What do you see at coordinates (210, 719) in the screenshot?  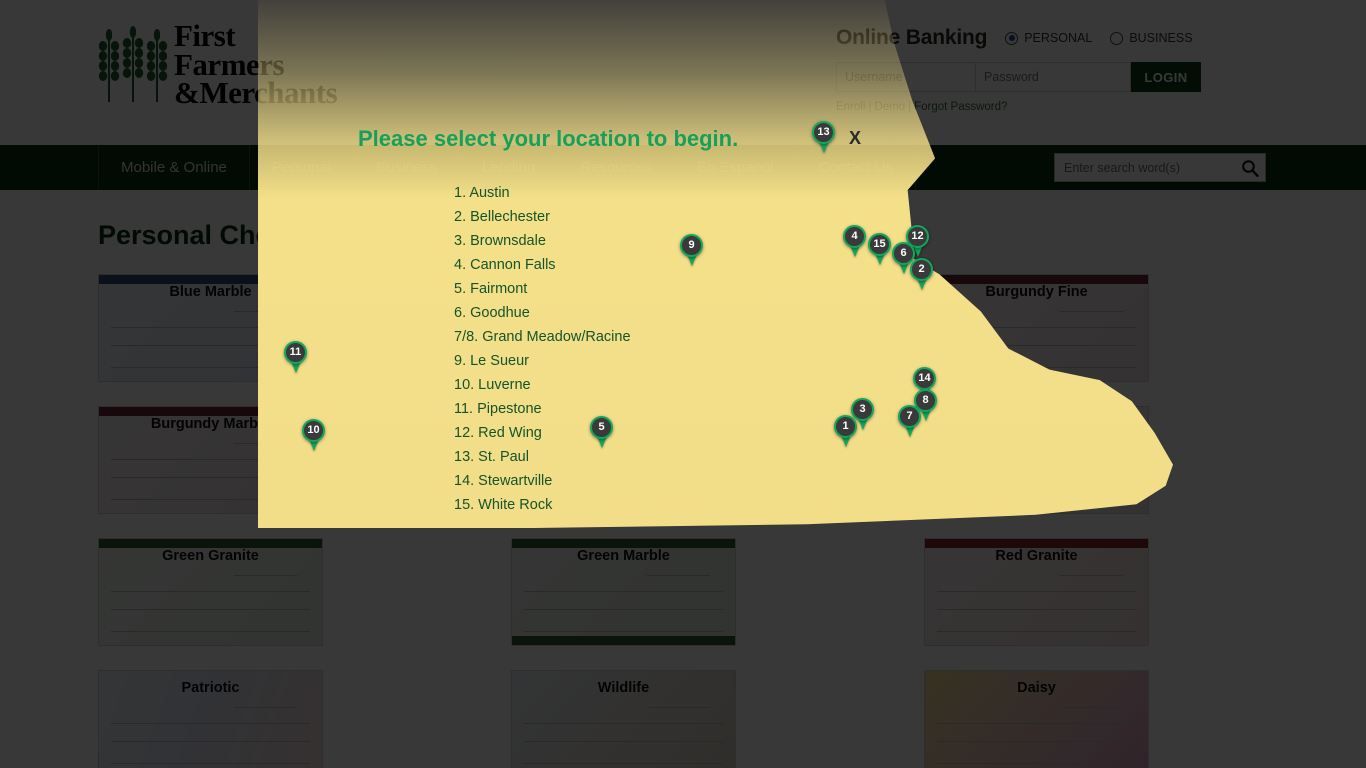 I see `check-card-patriotic: Patriotic` at bounding box center [210, 719].